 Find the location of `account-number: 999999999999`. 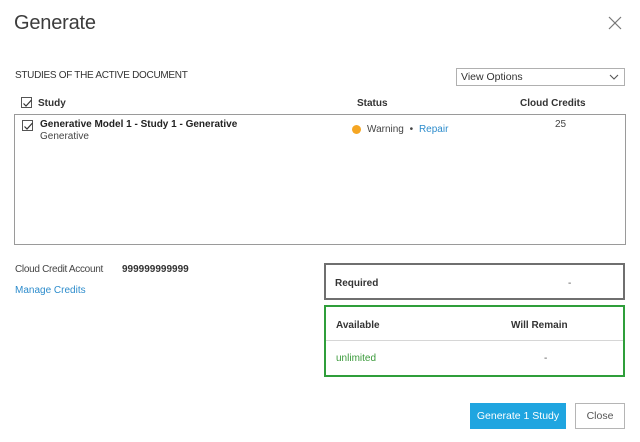

account-number: 999999999999 is located at coordinates (155, 269).